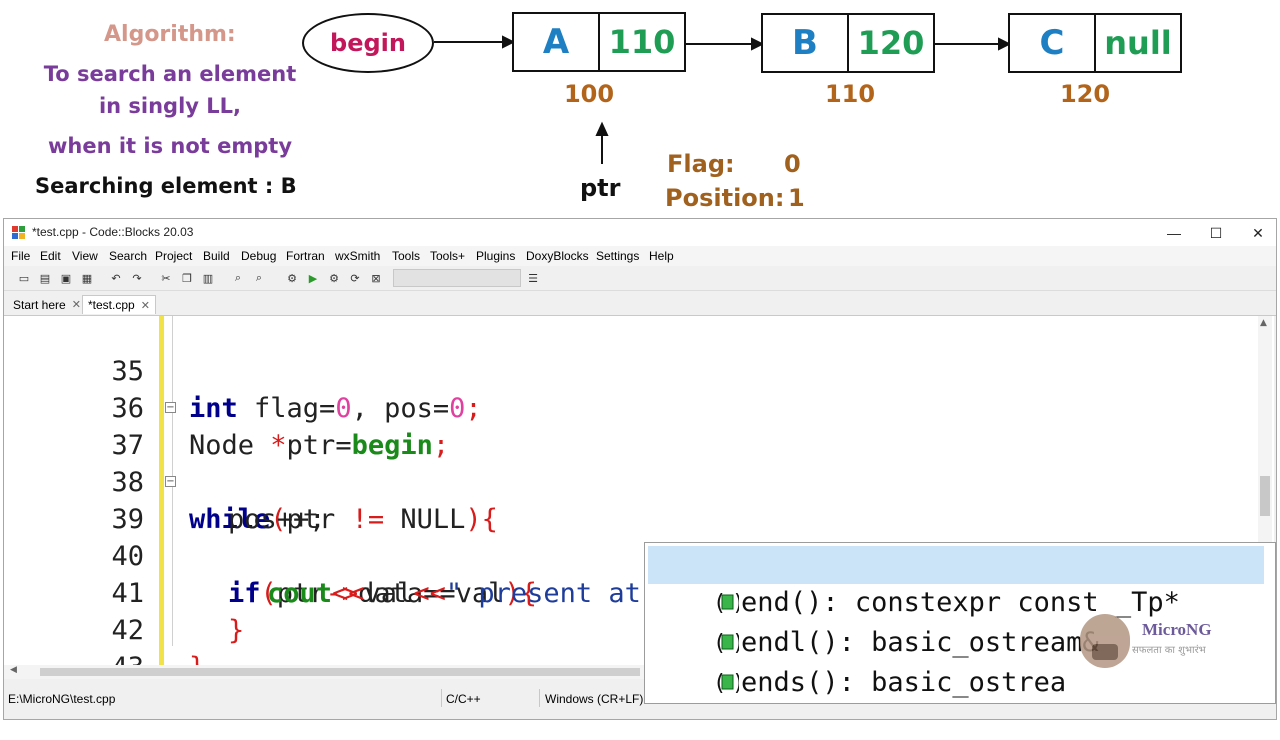 This screenshot has height=740, width=1280. What do you see at coordinates (602, 128) in the screenshot?
I see `ptr-arrowhead` at bounding box center [602, 128].